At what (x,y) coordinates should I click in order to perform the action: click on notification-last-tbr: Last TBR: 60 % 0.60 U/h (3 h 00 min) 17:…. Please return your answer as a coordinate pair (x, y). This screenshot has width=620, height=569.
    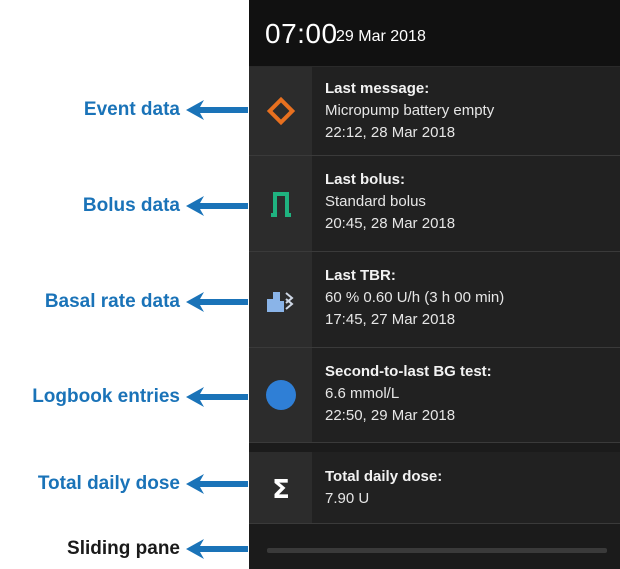
    Looking at the image, I should click on (434, 300).